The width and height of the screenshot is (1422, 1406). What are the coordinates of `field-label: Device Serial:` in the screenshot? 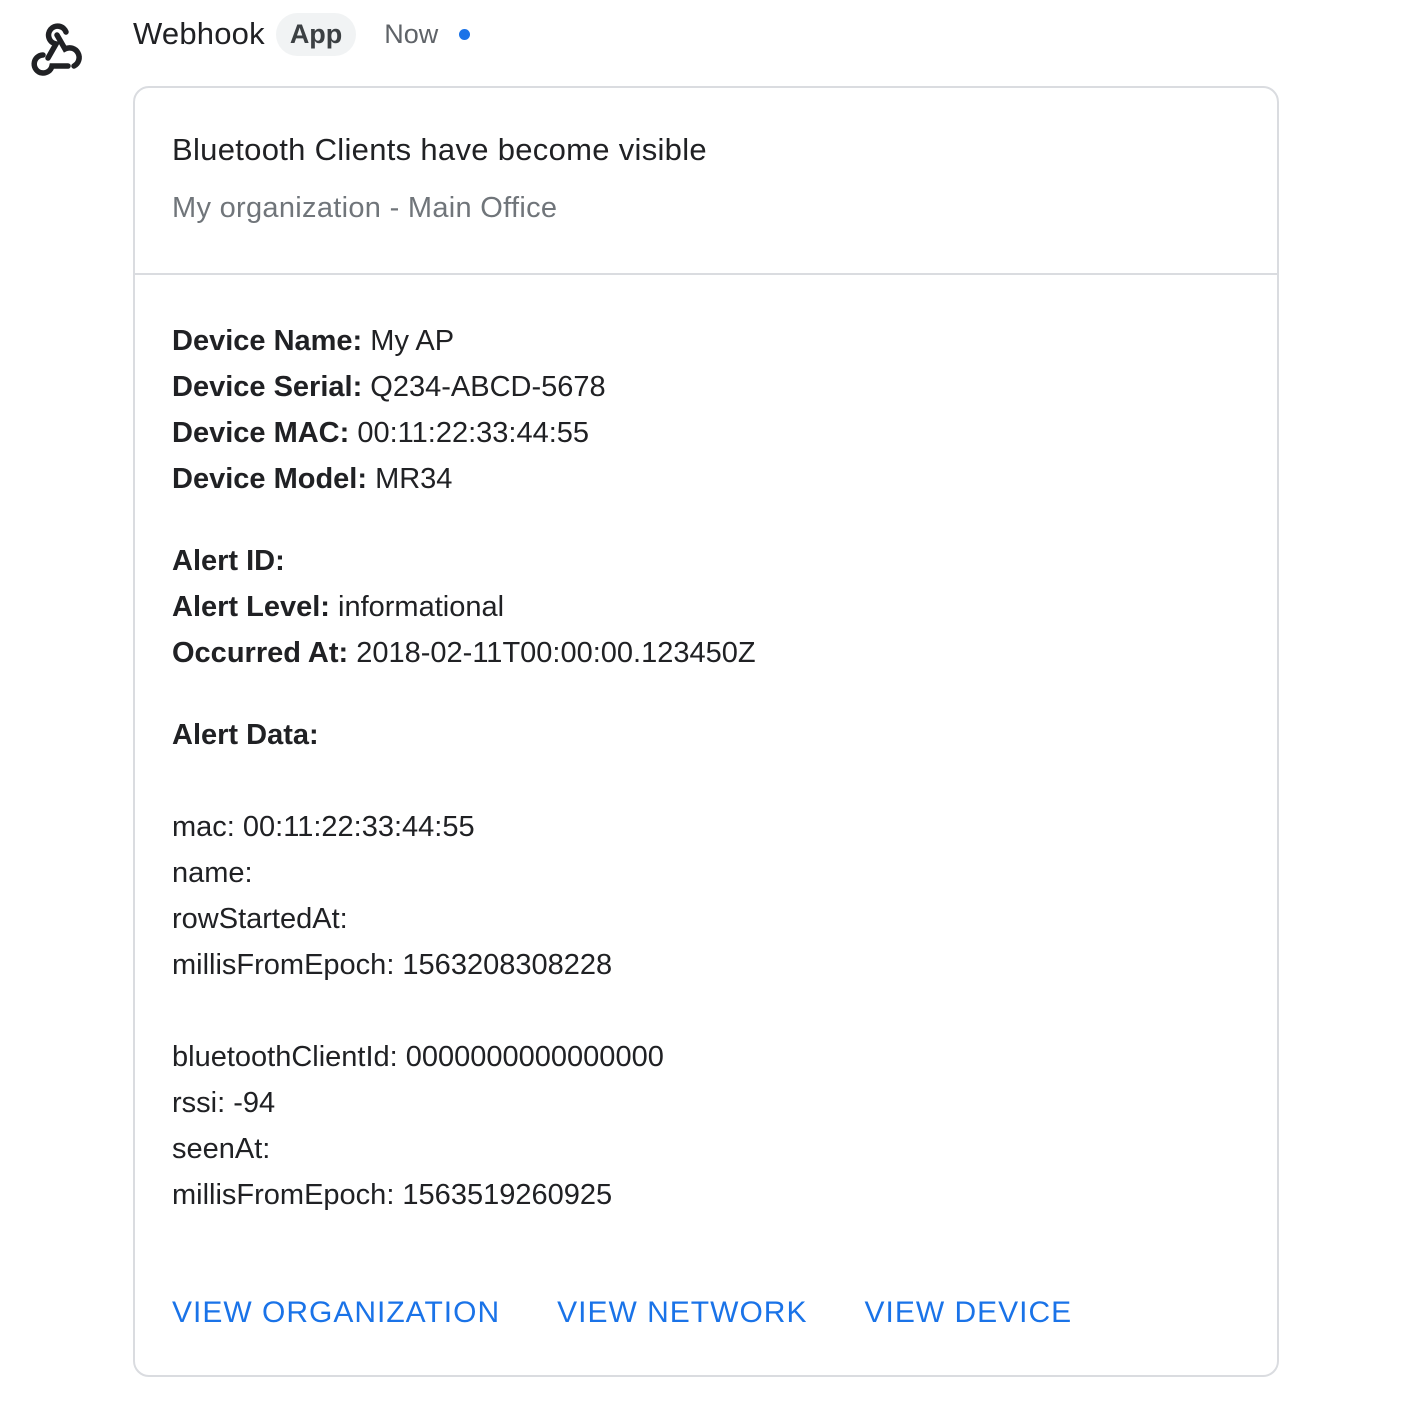 It's located at (267, 387).